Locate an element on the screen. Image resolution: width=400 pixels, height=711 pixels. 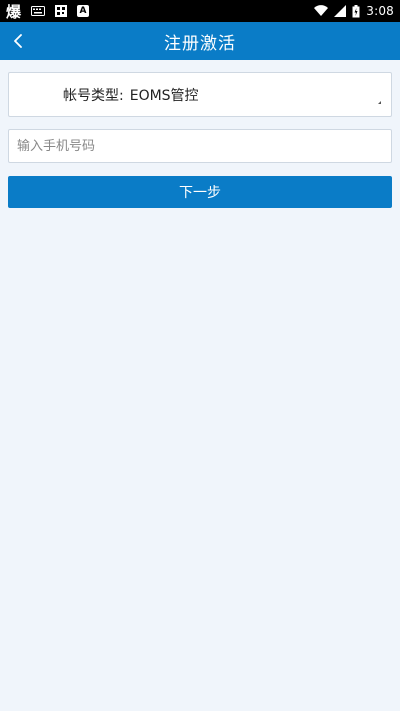
battery-icon is located at coordinates (356, 11).